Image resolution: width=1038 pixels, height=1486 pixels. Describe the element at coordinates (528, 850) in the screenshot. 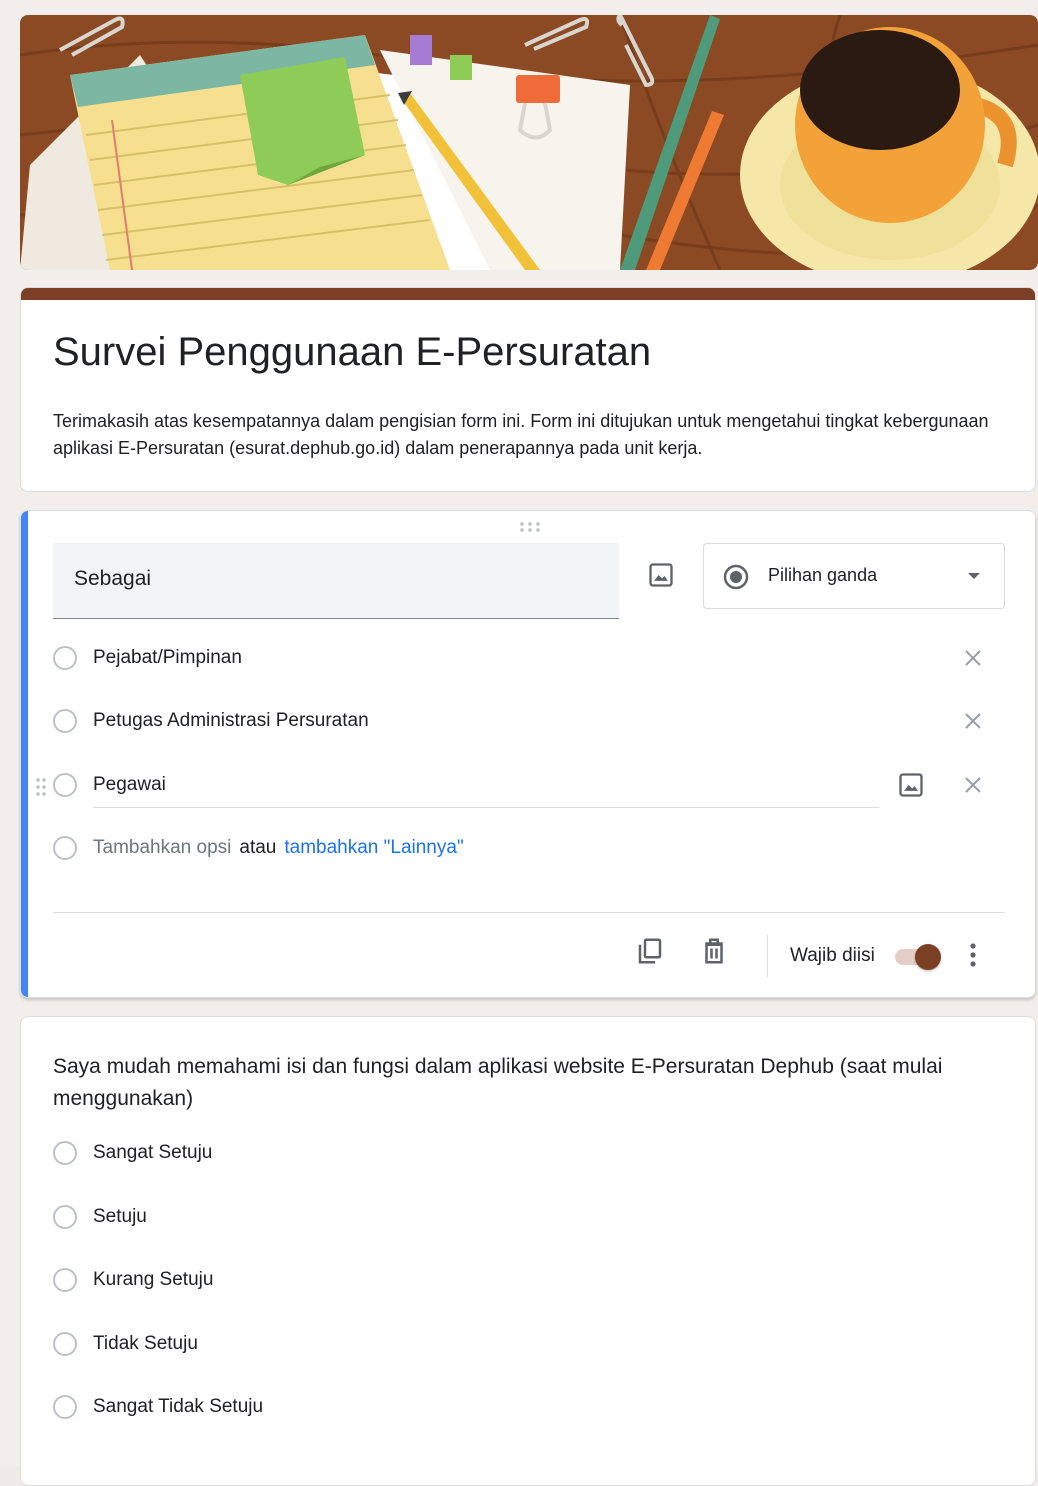

I see `add-option-row: Tambahkan opsi atau tambahkan "Lainnya"` at that location.